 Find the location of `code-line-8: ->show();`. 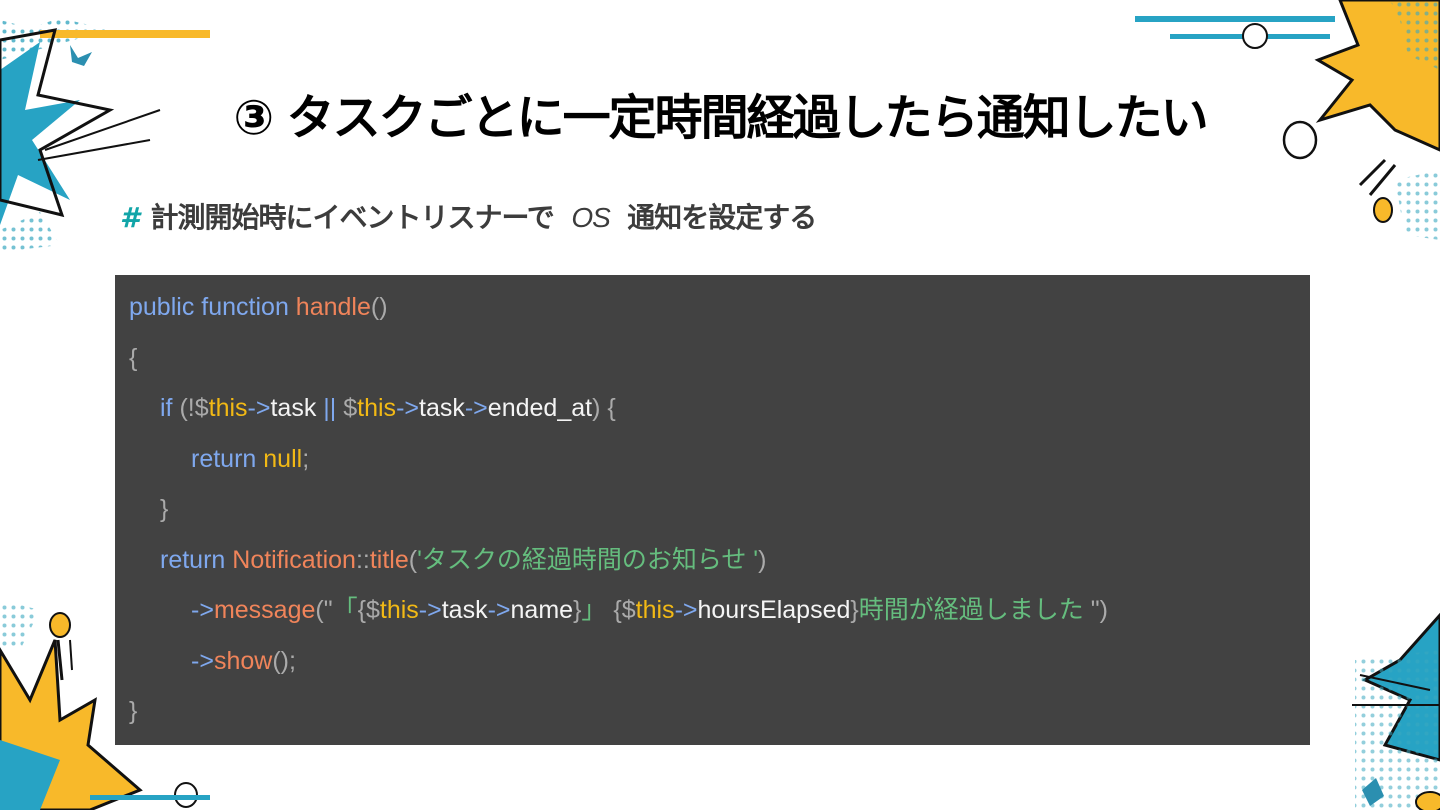

code-line-8: ->show(); is located at coordinates (719, 668).